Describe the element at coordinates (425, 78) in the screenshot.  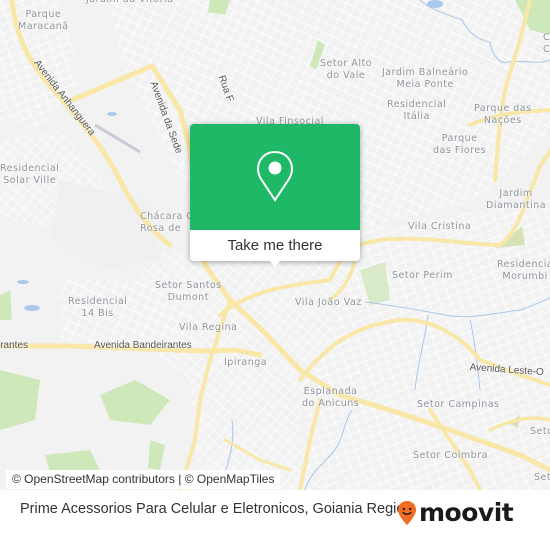
I see `label-jardim-balneario: Jardim Balneário Meia Ponte` at that location.